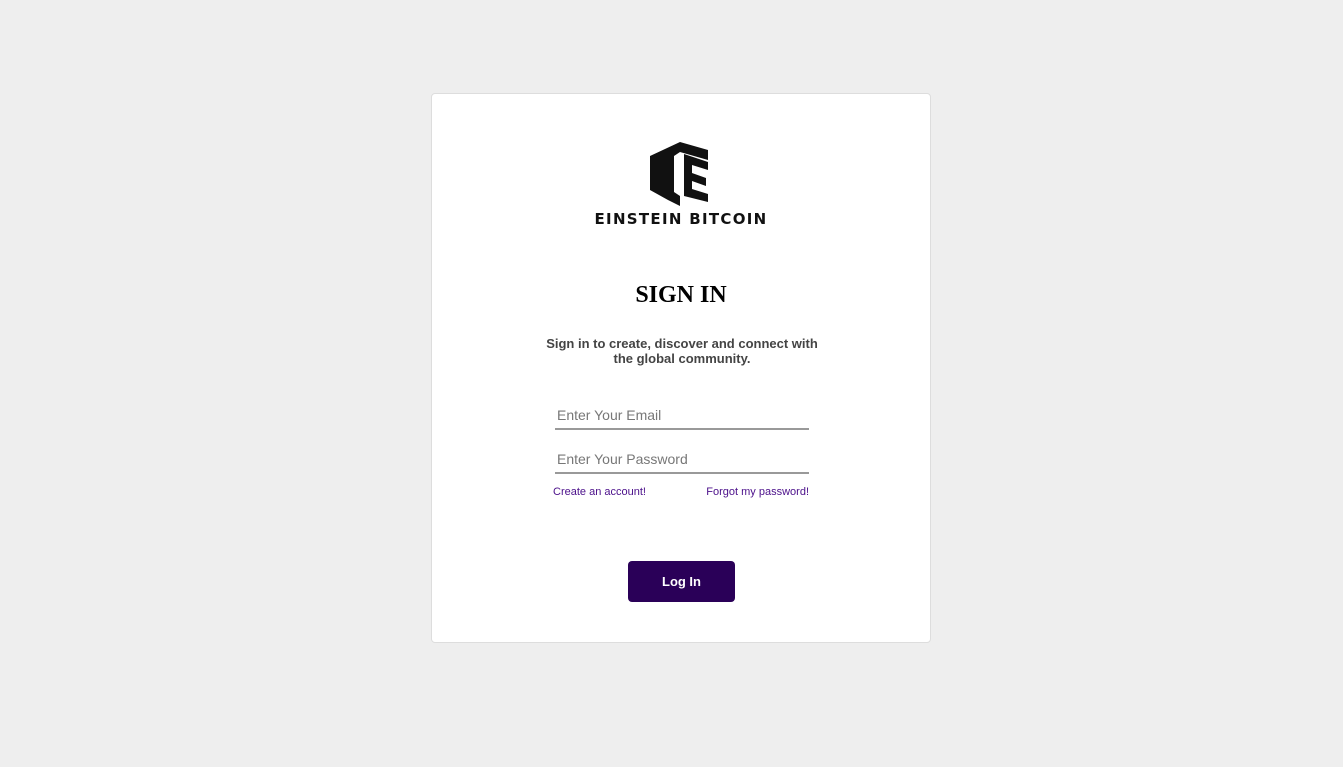  What do you see at coordinates (681, 581) in the screenshot?
I see `login-button: Log In` at bounding box center [681, 581].